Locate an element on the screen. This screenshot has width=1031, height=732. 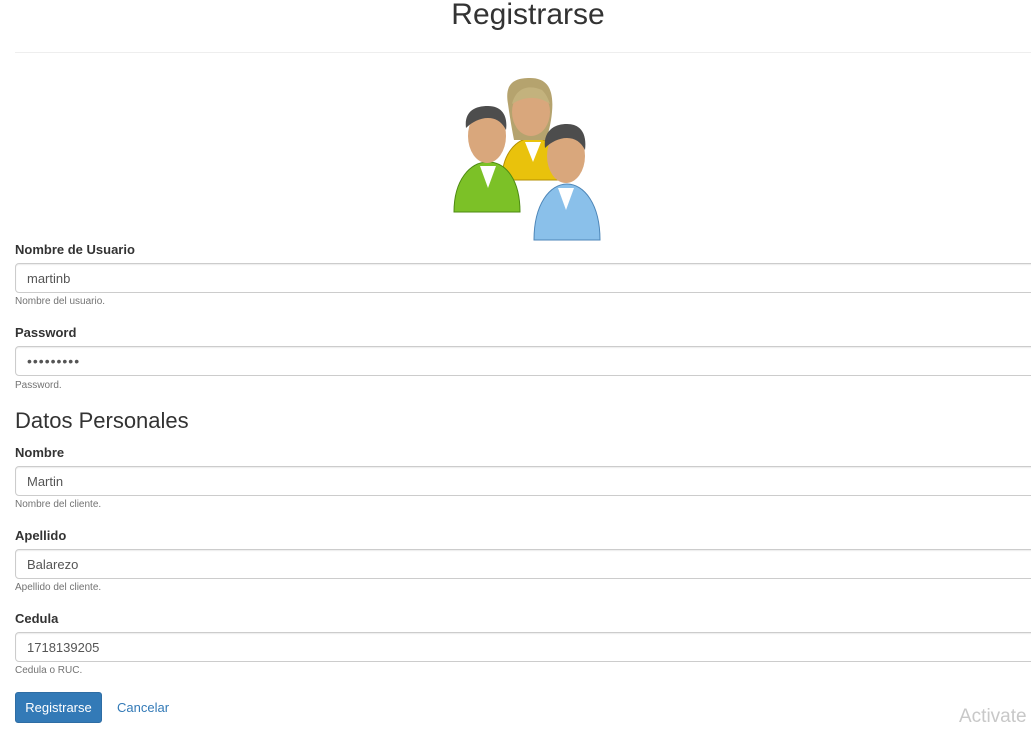
password-help: Password. is located at coordinates (38, 385).